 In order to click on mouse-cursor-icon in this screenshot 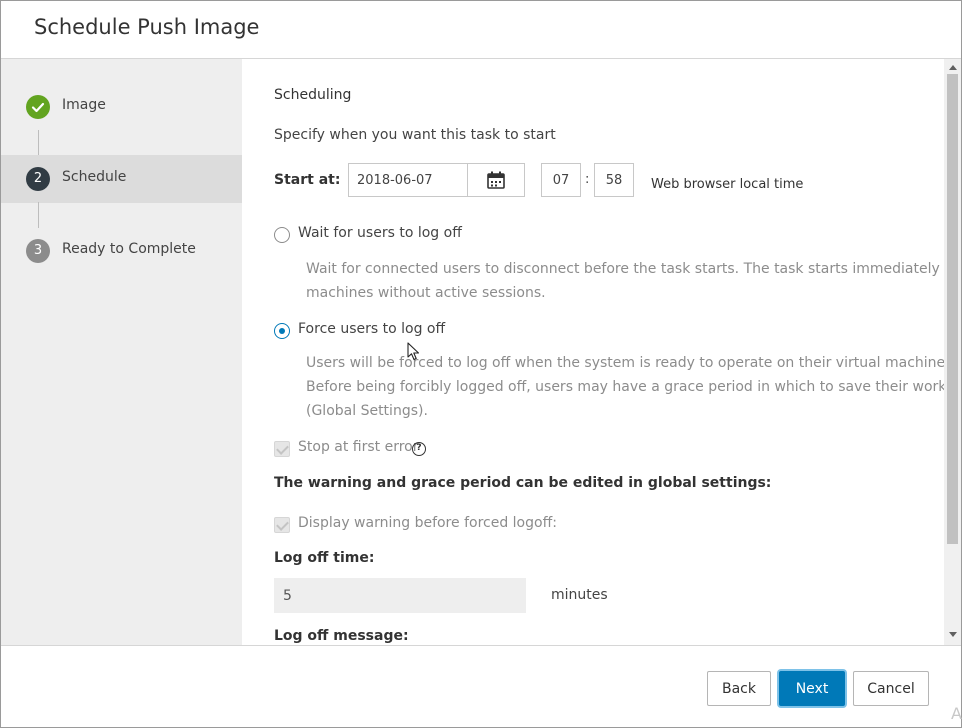, I will do `click(413, 351)`.